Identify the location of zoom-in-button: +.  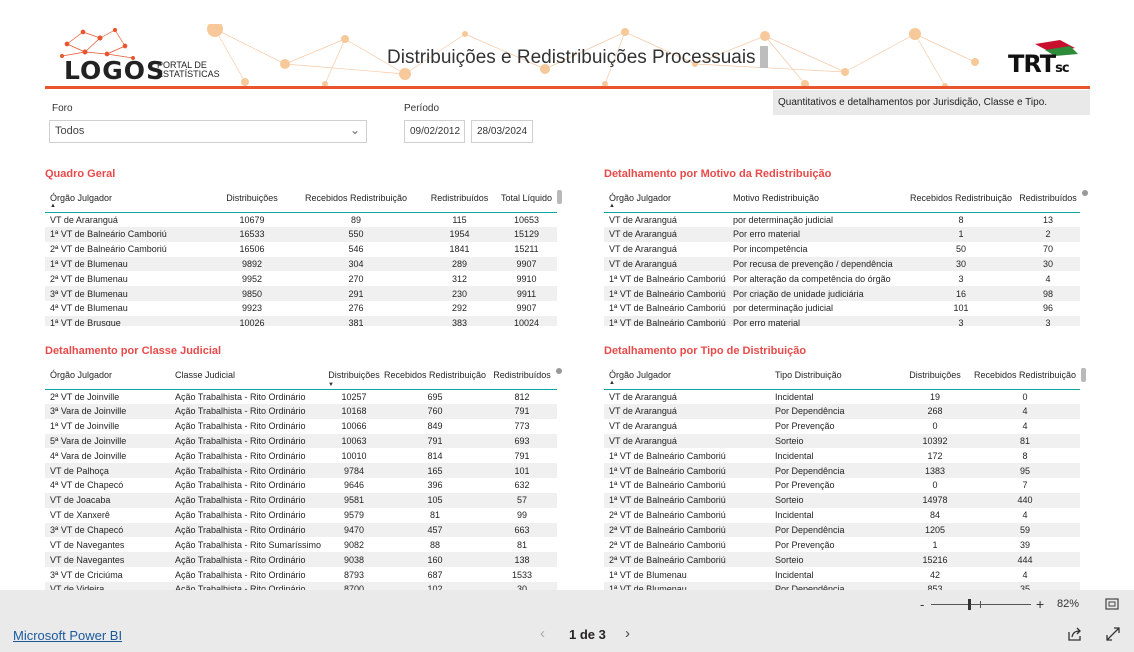
(1040, 604).